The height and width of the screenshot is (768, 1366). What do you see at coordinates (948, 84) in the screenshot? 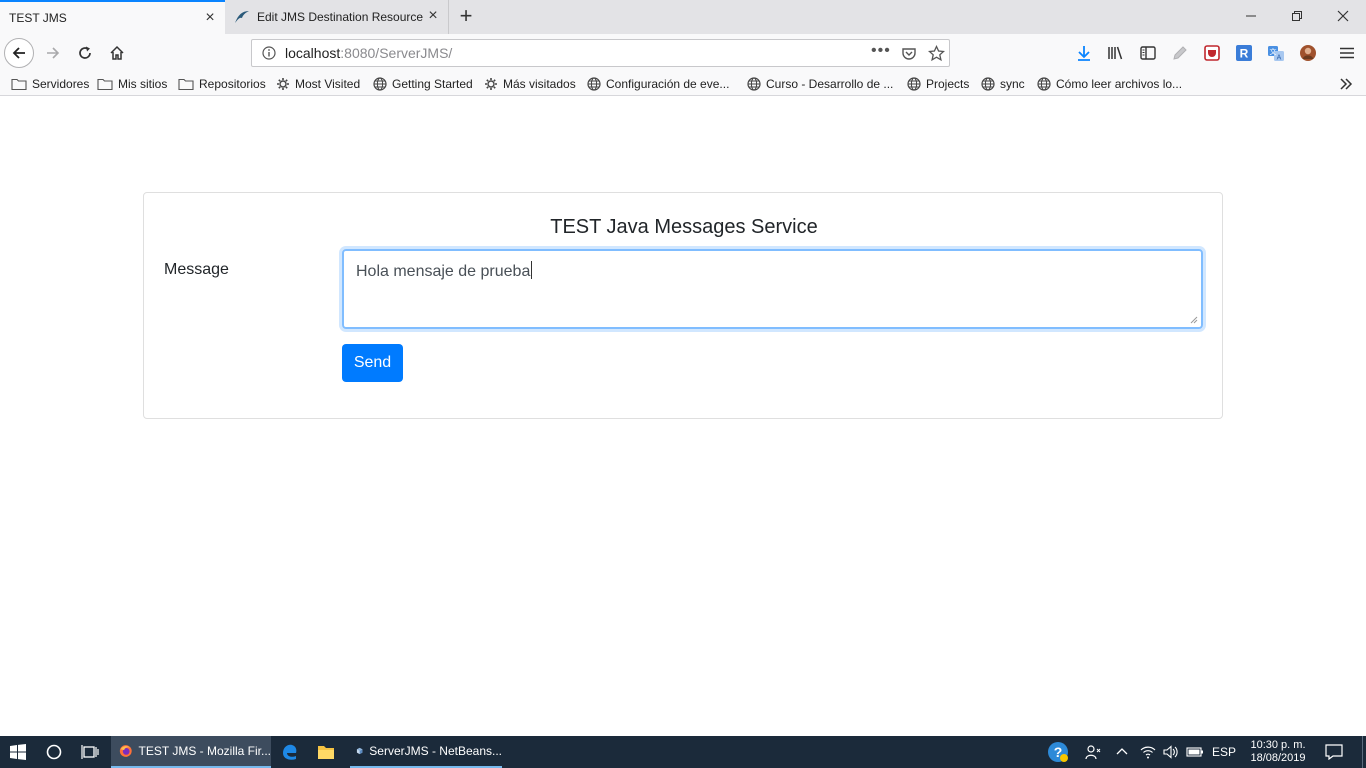
I see `bookmark-label: Projects` at bounding box center [948, 84].